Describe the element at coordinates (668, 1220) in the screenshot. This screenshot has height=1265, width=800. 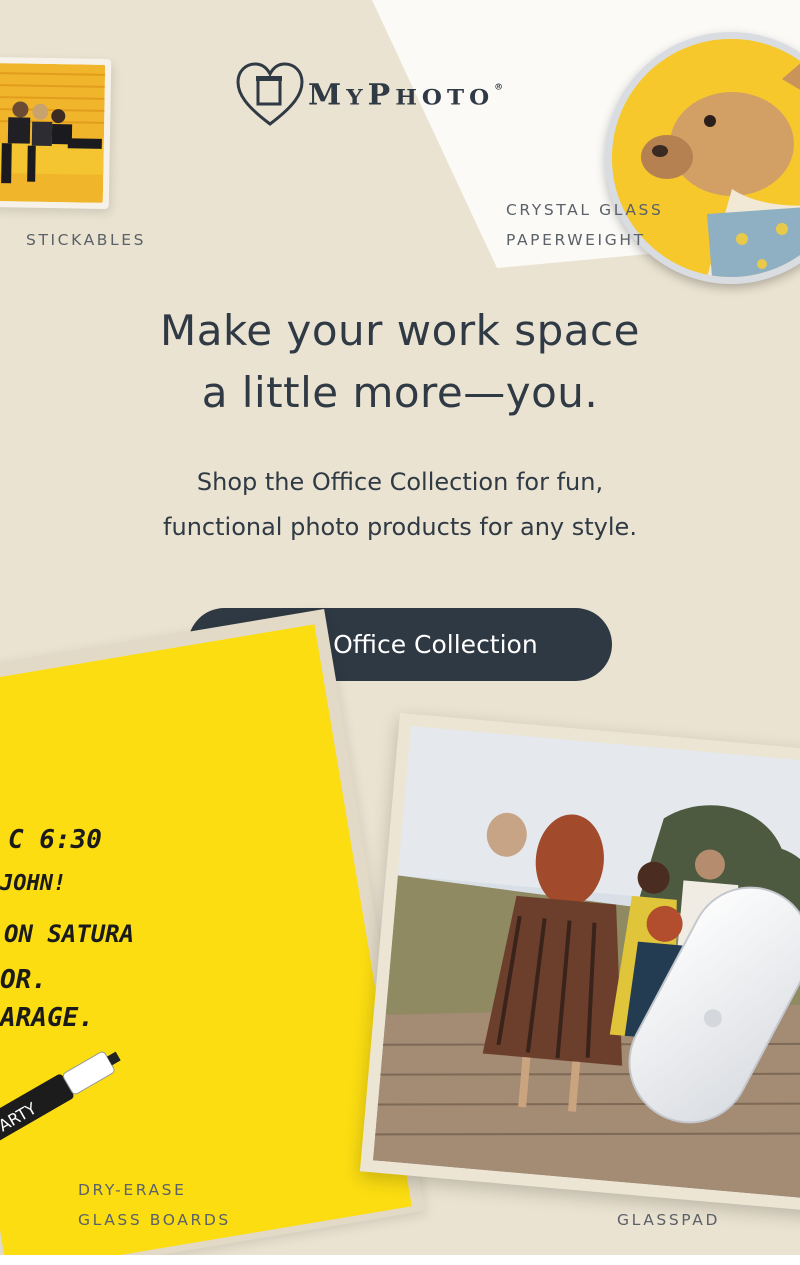
I see `glasspad-label: GLASSPAD` at that location.